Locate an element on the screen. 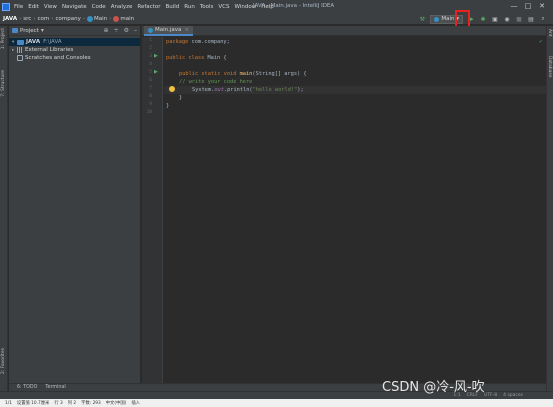  menu-code: Code is located at coordinates (99, 7).